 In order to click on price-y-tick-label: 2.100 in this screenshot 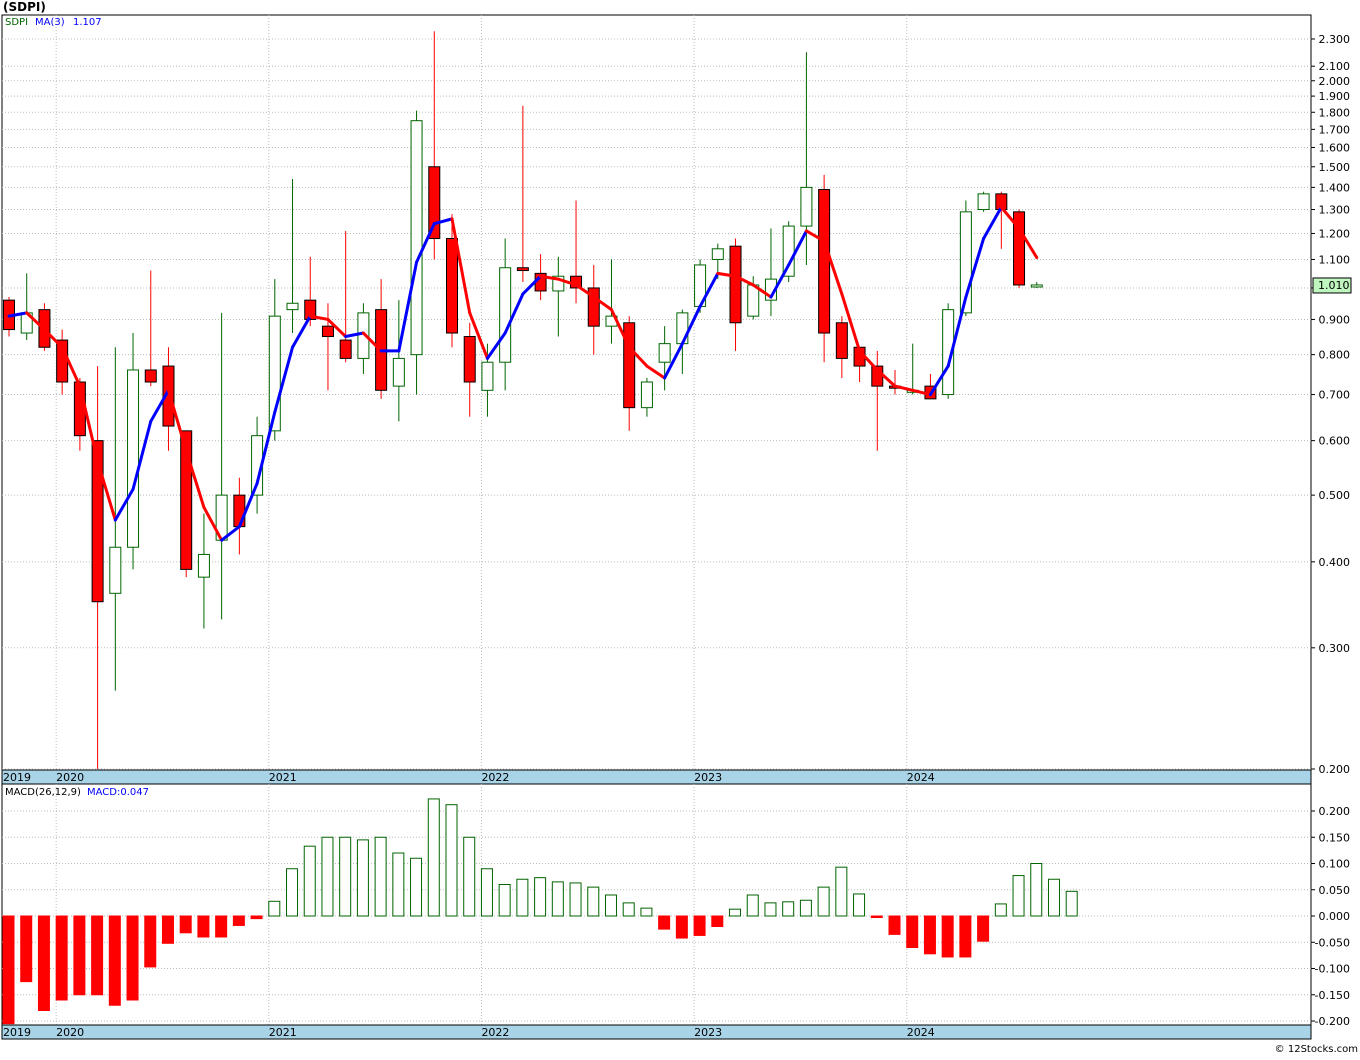, I will do `click(1335, 66)`.